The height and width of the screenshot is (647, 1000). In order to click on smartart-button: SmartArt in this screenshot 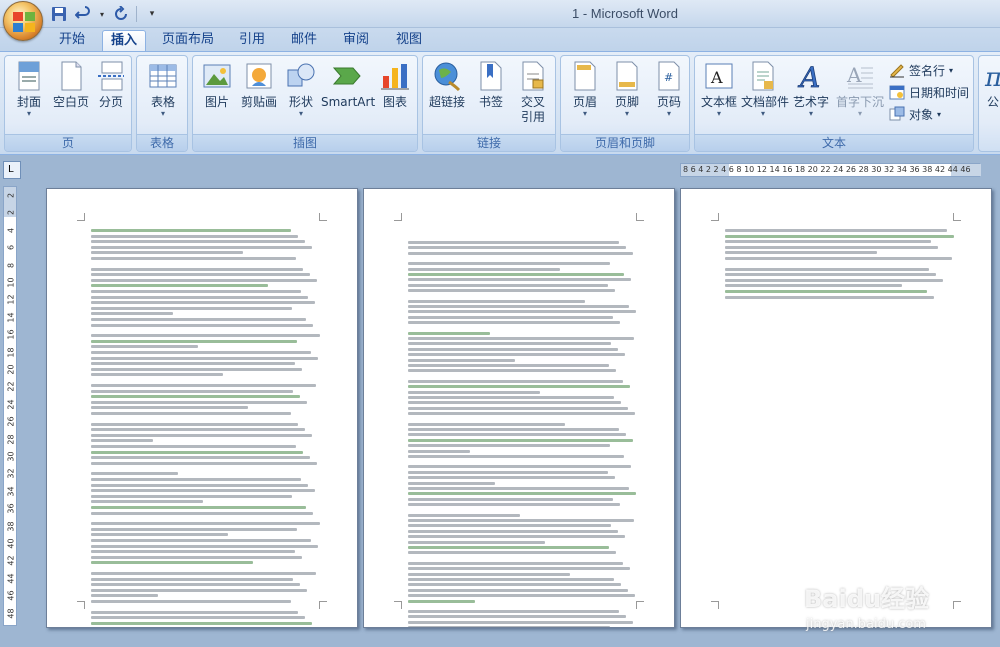, I will do `click(348, 97)`.